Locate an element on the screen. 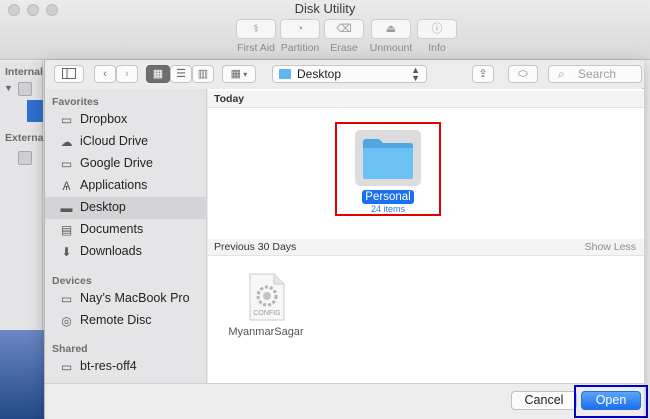  tags-button: ⬭ is located at coordinates (523, 74).